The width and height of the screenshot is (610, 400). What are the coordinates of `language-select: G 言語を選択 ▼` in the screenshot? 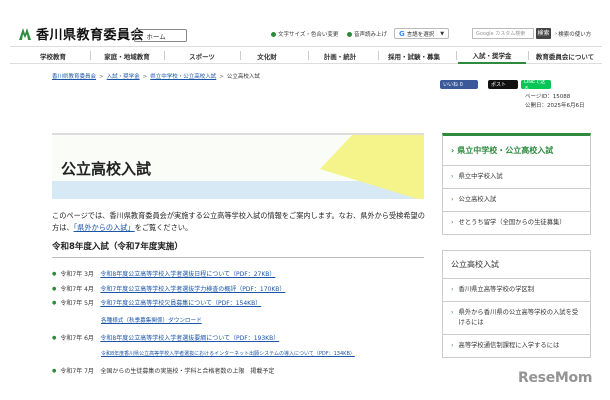 It's located at (422, 33).